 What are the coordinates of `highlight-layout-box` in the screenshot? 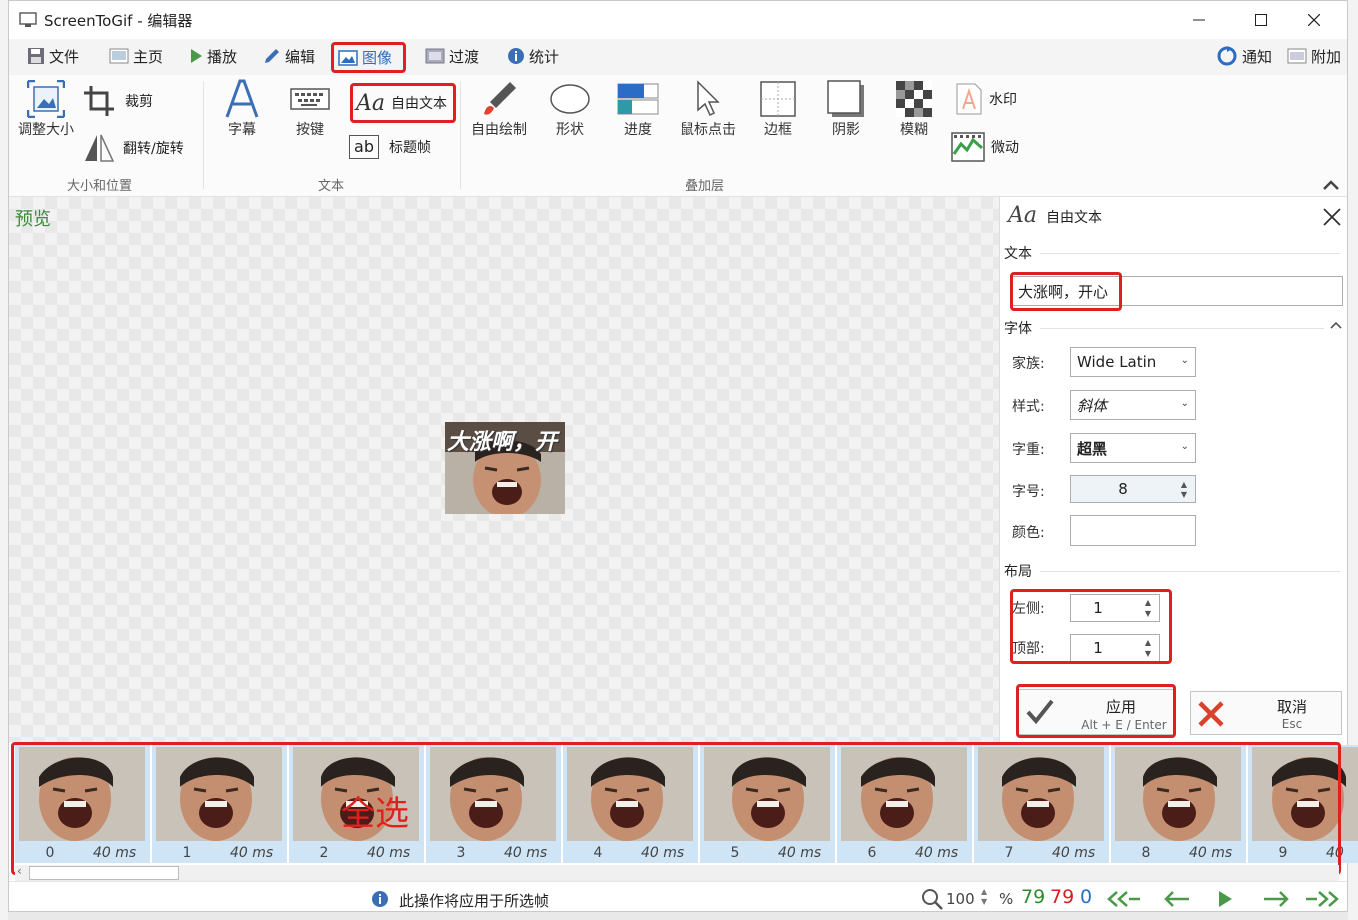 It's located at (1091, 626).